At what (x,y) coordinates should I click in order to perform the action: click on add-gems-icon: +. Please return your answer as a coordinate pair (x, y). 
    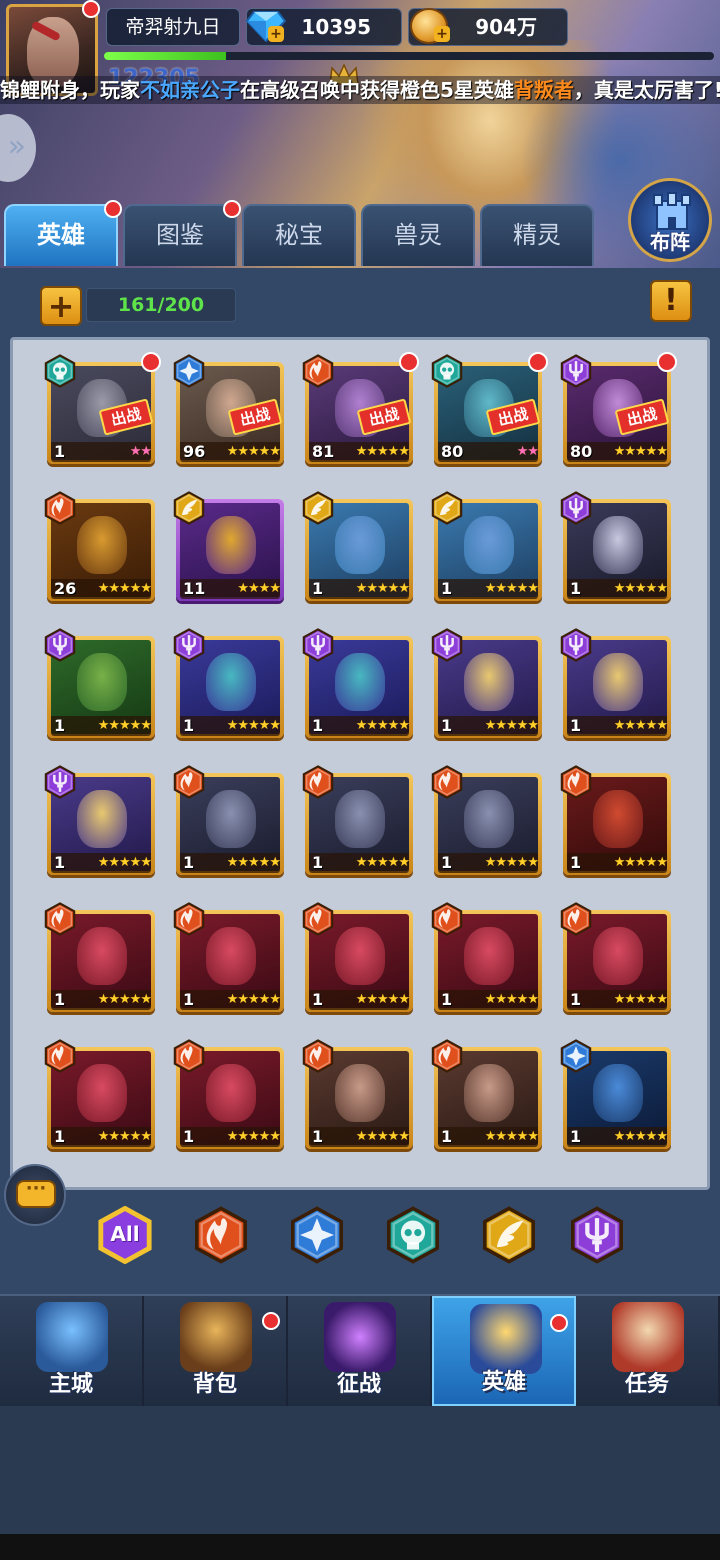
    Looking at the image, I should click on (276, 34).